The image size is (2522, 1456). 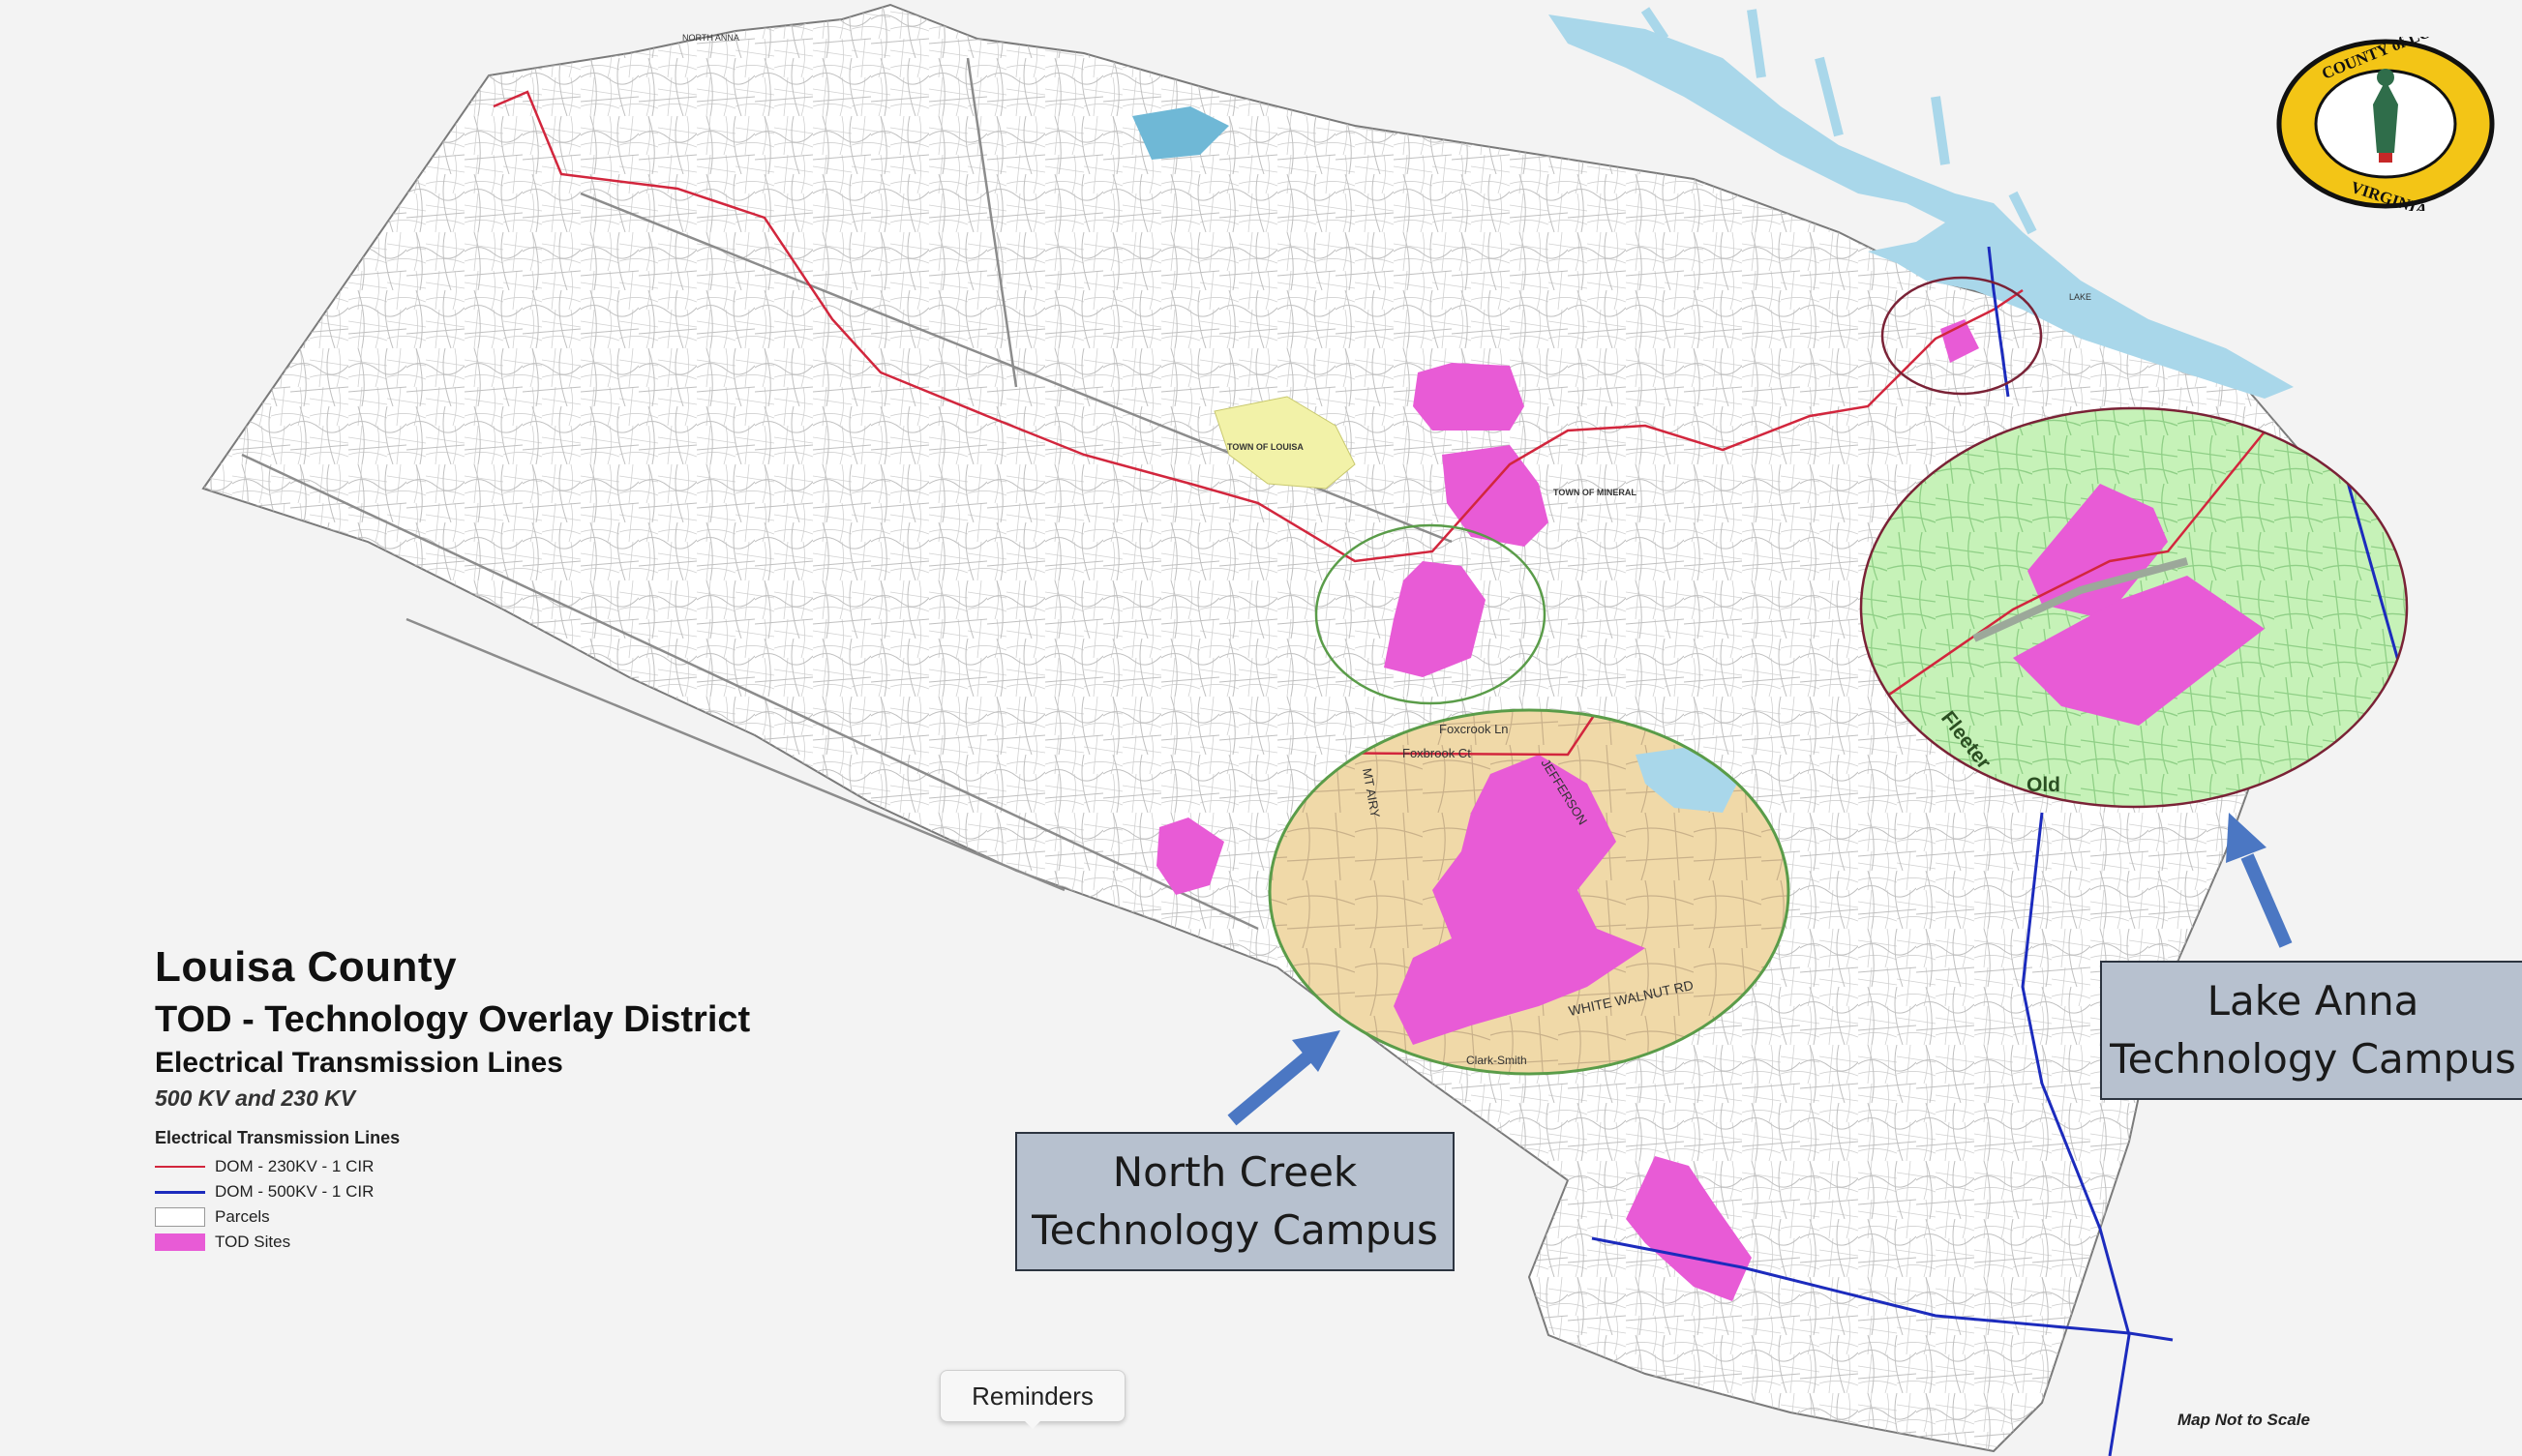 What do you see at coordinates (1235, 1201) in the screenshot?
I see `north-creek-callout: North Creek Technology Campus` at bounding box center [1235, 1201].